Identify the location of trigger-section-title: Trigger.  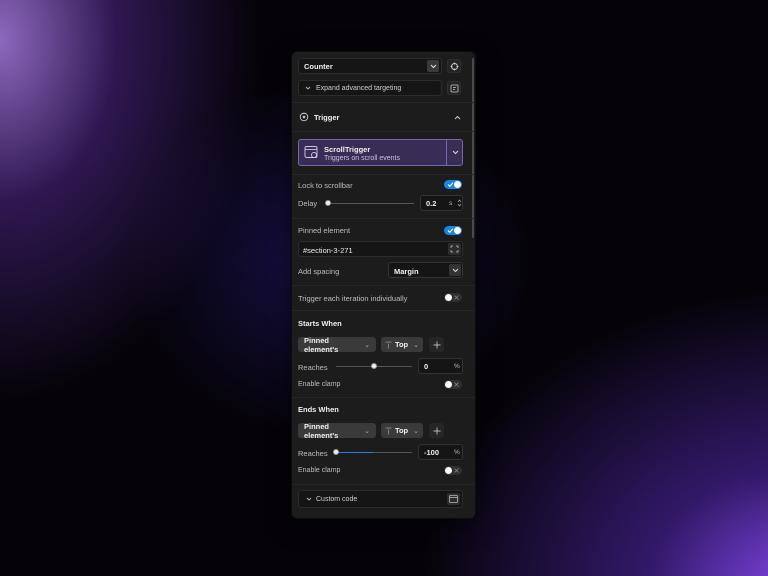
(327, 117).